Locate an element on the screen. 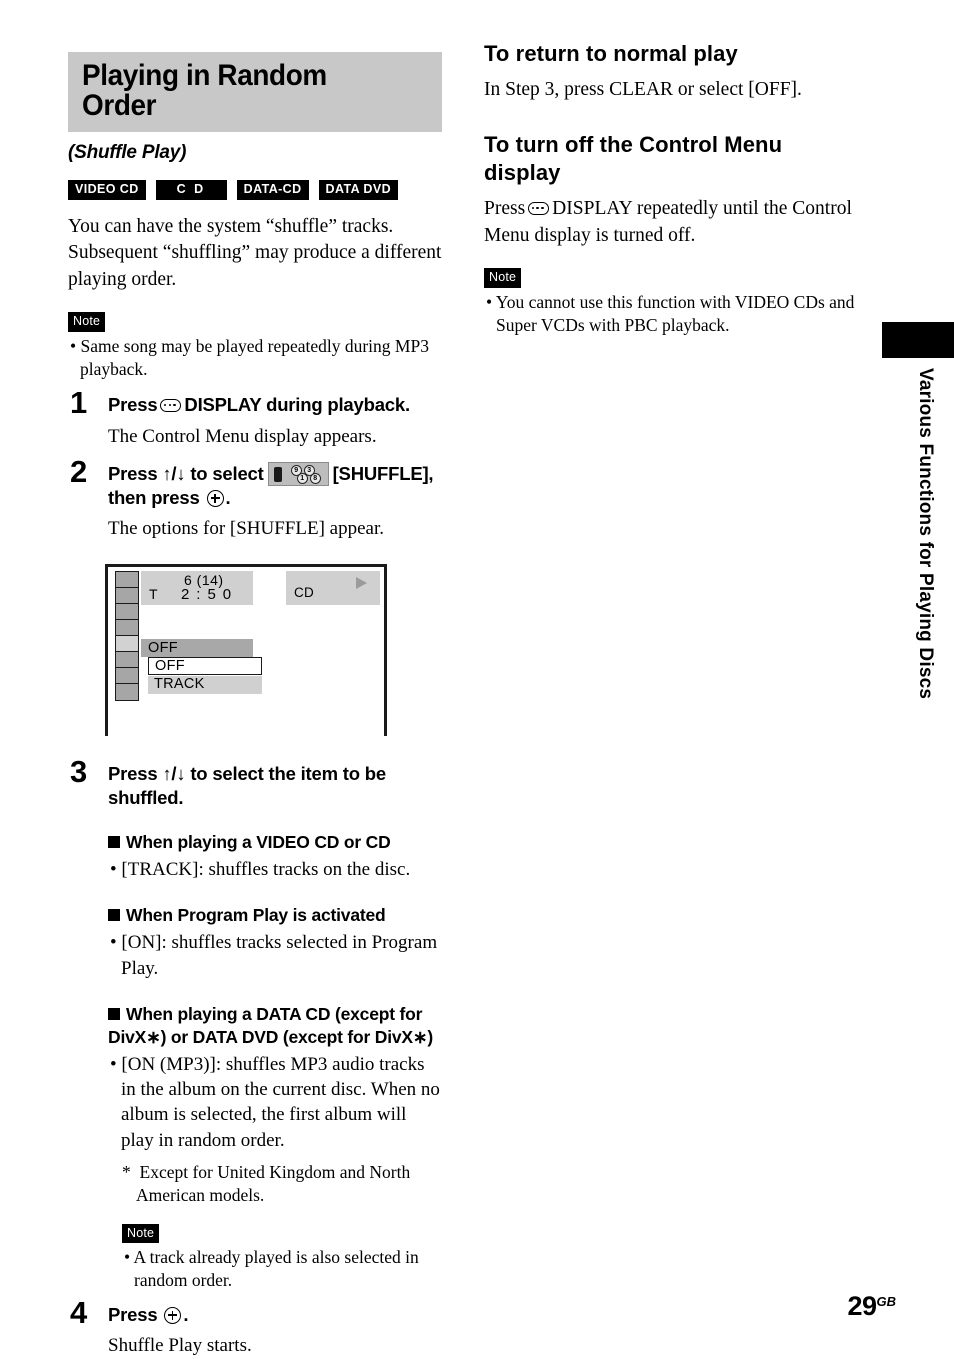 The height and width of the screenshot is (1359, 954). step-3-group-bullets-1: • [TRACK]: shuffles tracks on the disc. is located at coordinates (275, 869).